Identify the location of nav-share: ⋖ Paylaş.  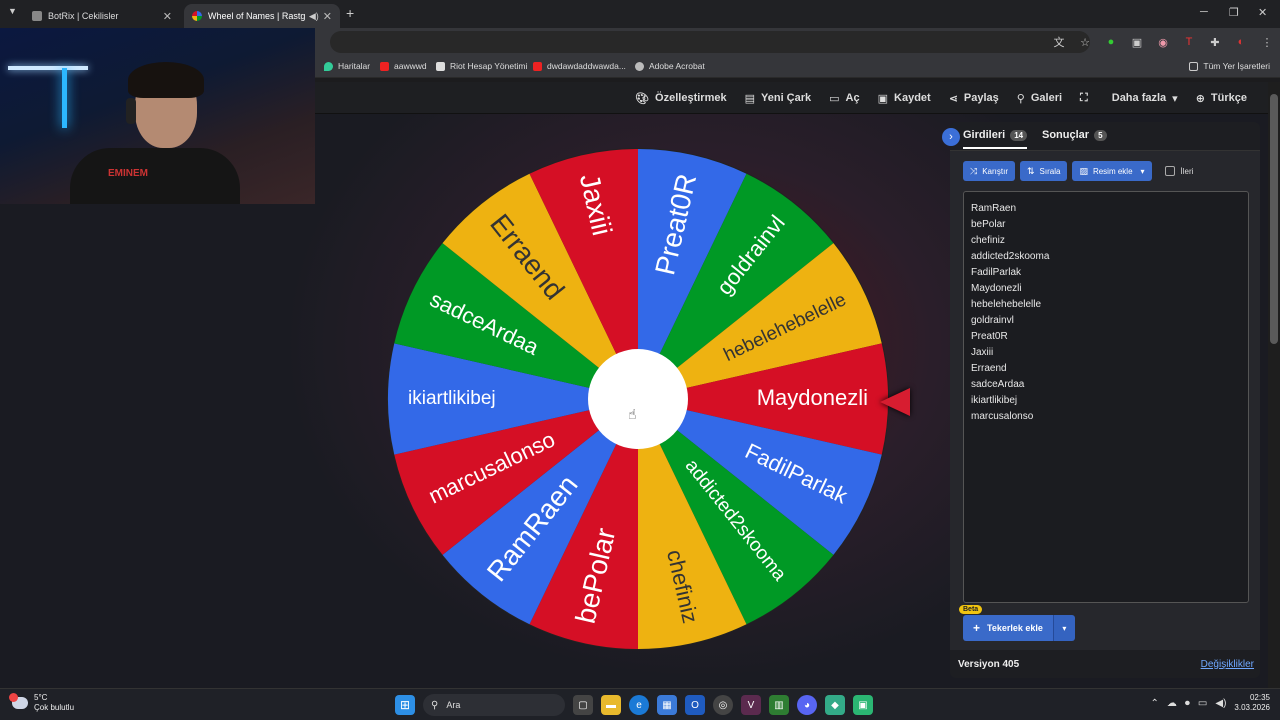
(974, 98).